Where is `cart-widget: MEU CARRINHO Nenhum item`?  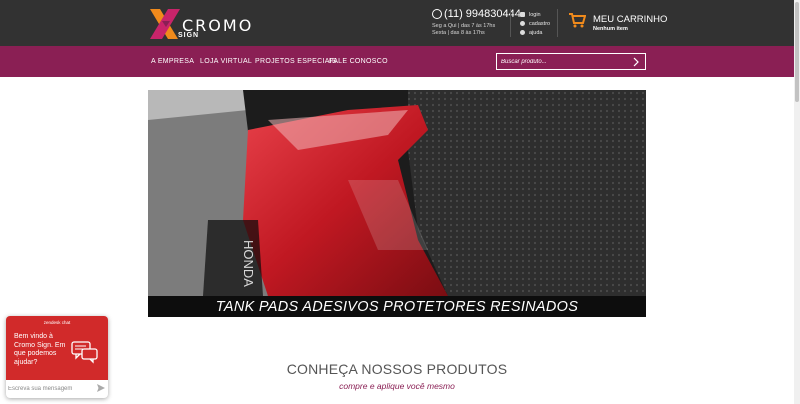
cart-widget: MEU CARRINHO Nenhum item is located at coordinates (617, 25).